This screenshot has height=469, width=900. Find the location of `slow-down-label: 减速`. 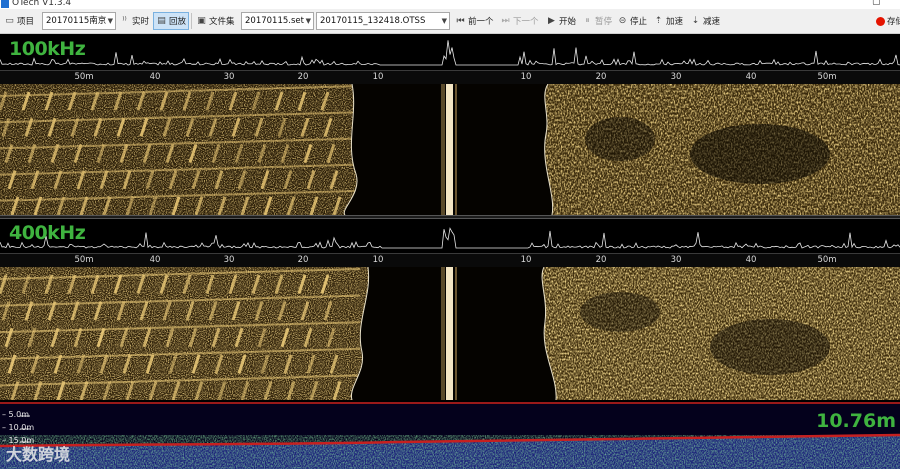

slow-down-label: 减速 is located at coordinates (712, 22).